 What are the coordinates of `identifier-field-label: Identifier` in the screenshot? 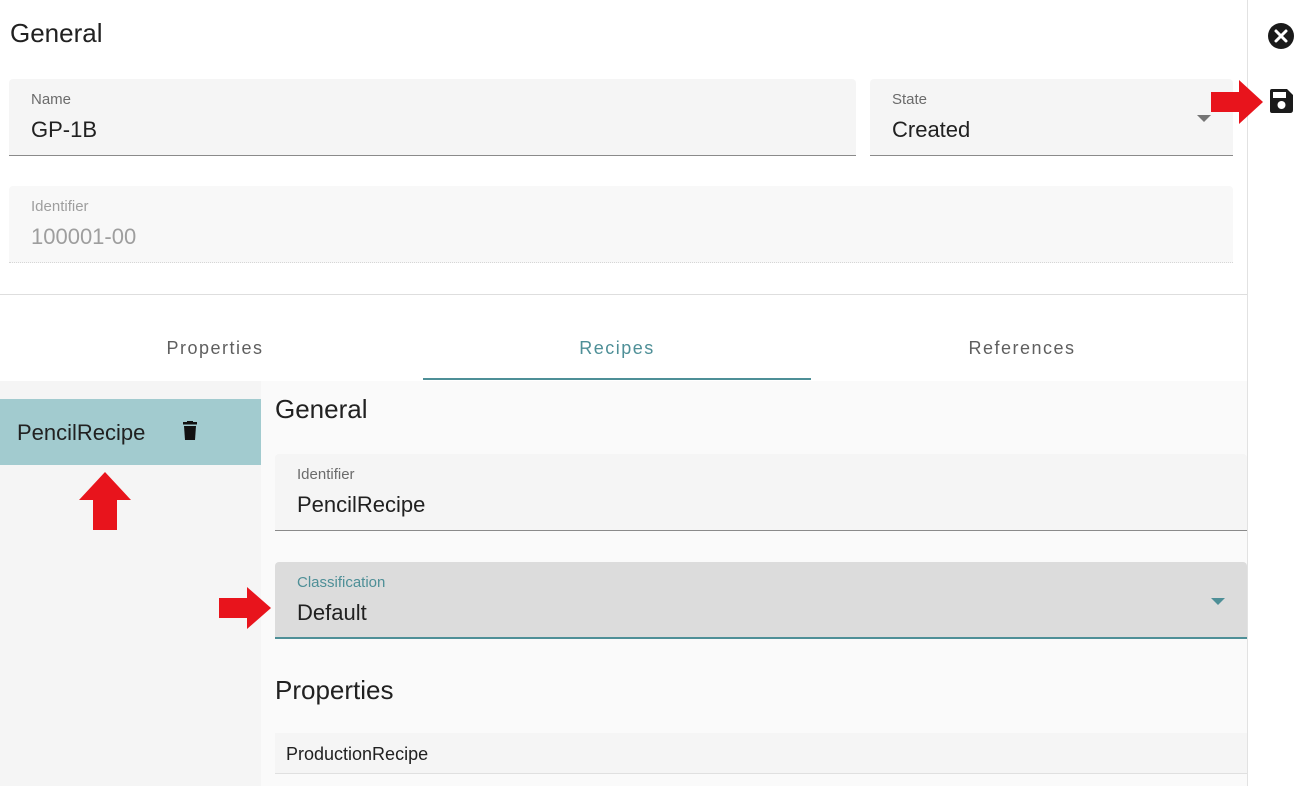 It's located at (60, 206).